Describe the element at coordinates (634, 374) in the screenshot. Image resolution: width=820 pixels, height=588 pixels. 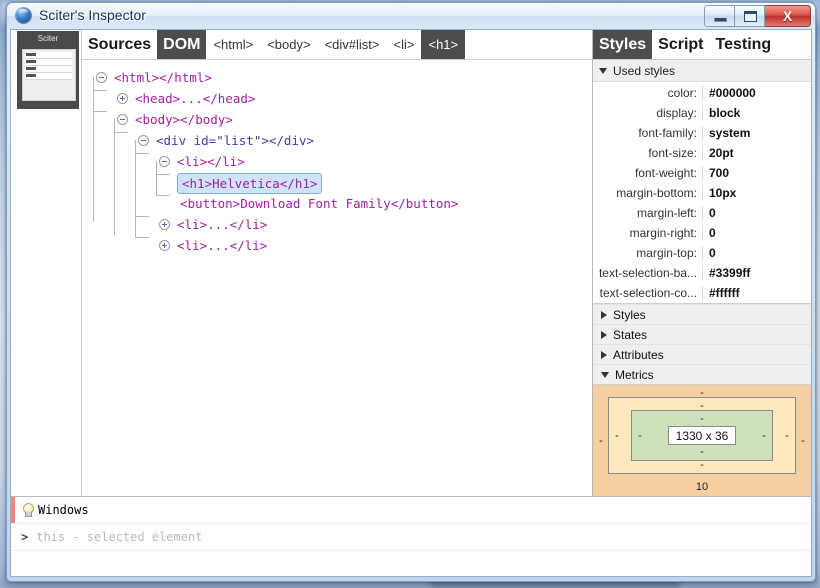
I see `section-label: Metrics` at that location.